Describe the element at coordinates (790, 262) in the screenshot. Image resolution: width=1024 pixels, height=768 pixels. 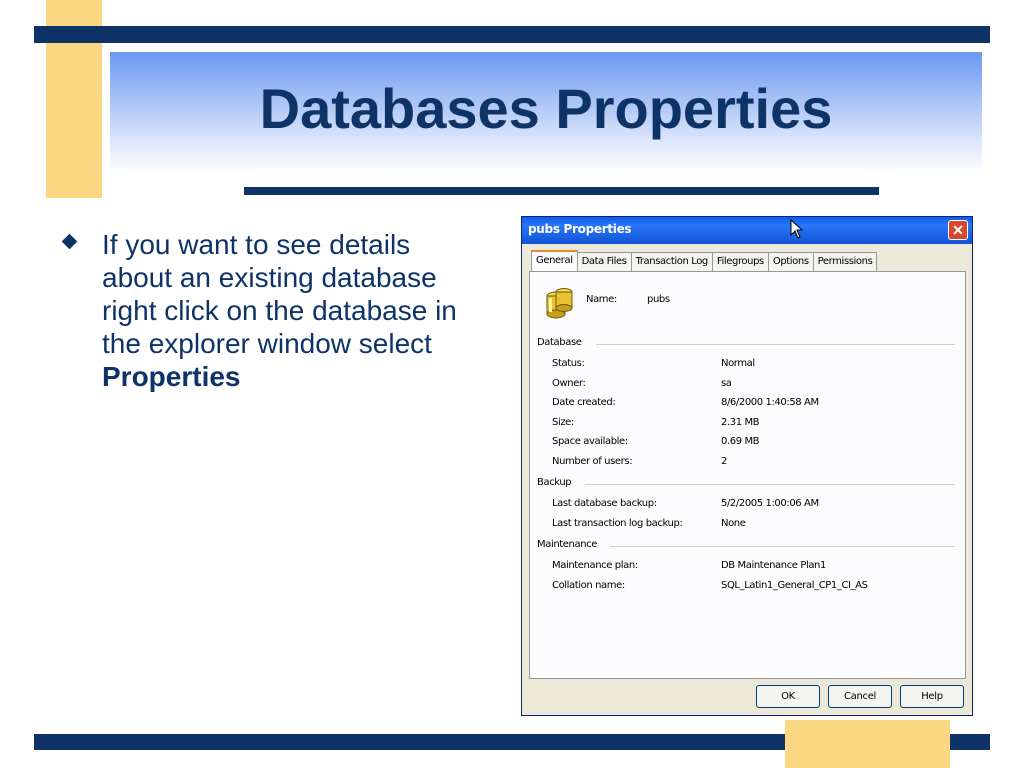
I see `tab-options: Options` at that location.